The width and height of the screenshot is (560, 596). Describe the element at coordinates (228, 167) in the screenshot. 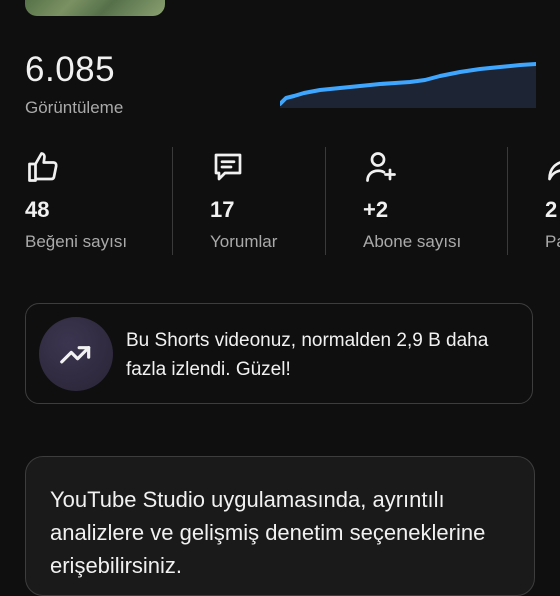

I see `comment-icon` at that location.